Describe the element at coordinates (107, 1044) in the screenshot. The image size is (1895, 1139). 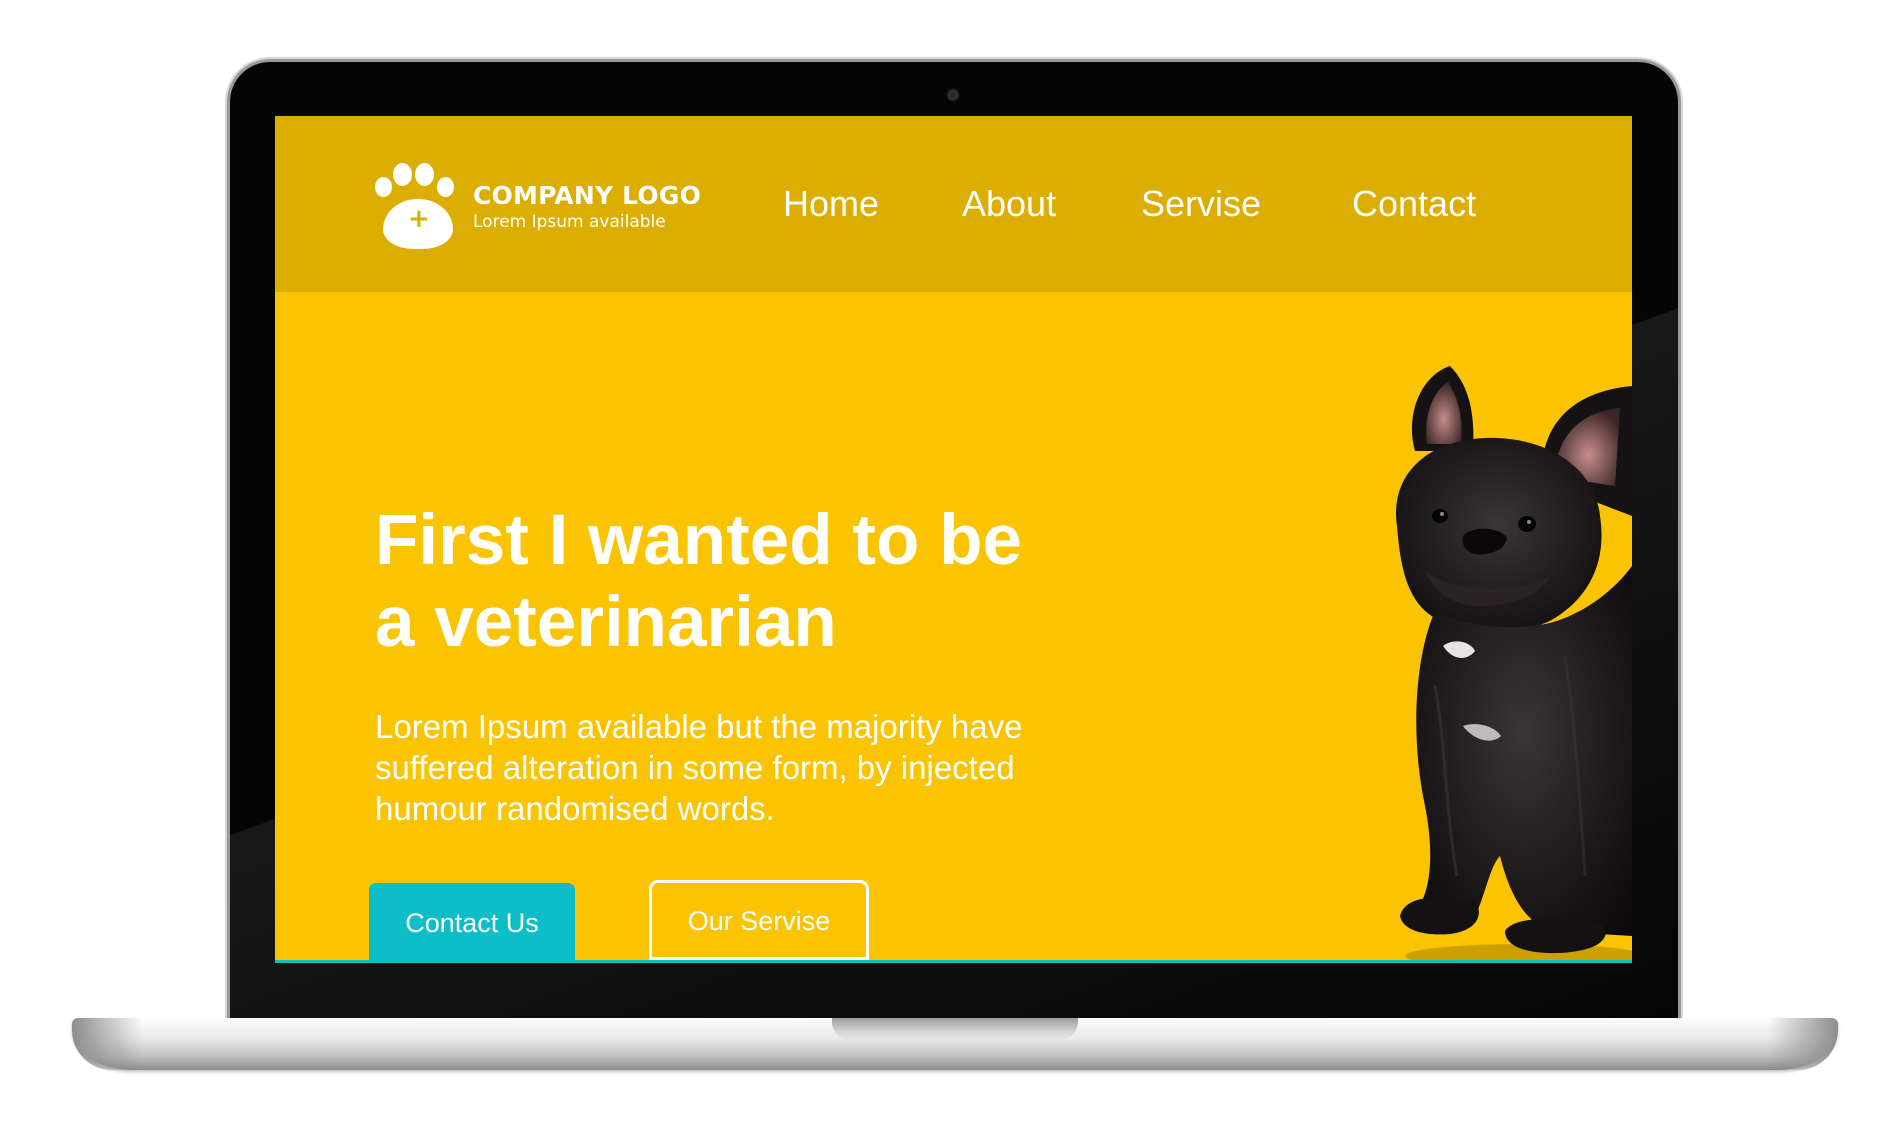
I see `base-shading-left` at that location.